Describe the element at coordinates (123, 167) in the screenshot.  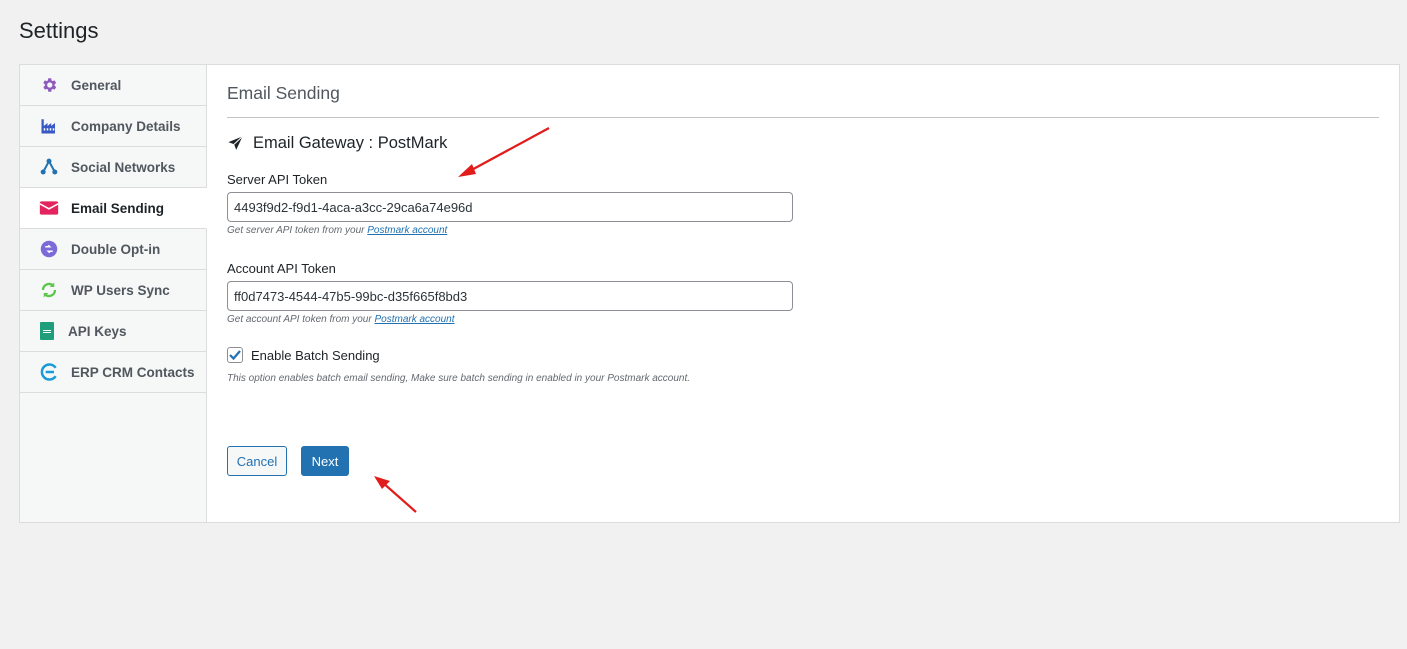
I see `sidebar-item-label: Social Networks` at that location.